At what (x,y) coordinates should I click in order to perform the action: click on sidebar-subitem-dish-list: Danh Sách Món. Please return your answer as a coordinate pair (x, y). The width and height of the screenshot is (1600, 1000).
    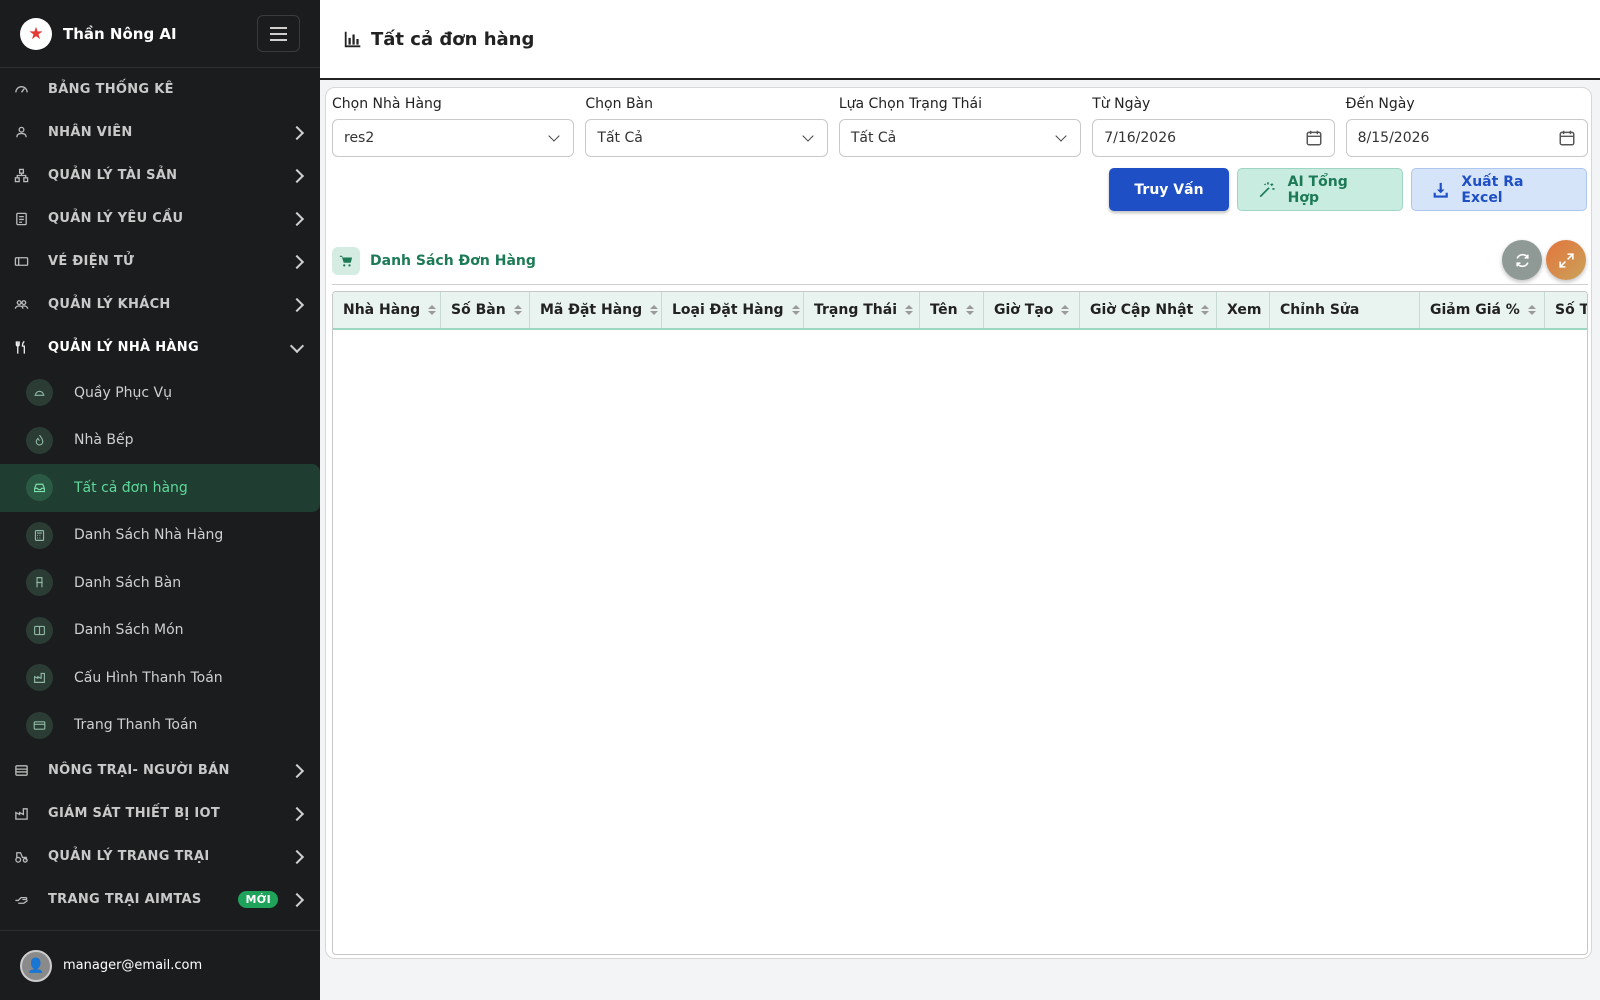
    Looking at the image, I should click on (160, 631).